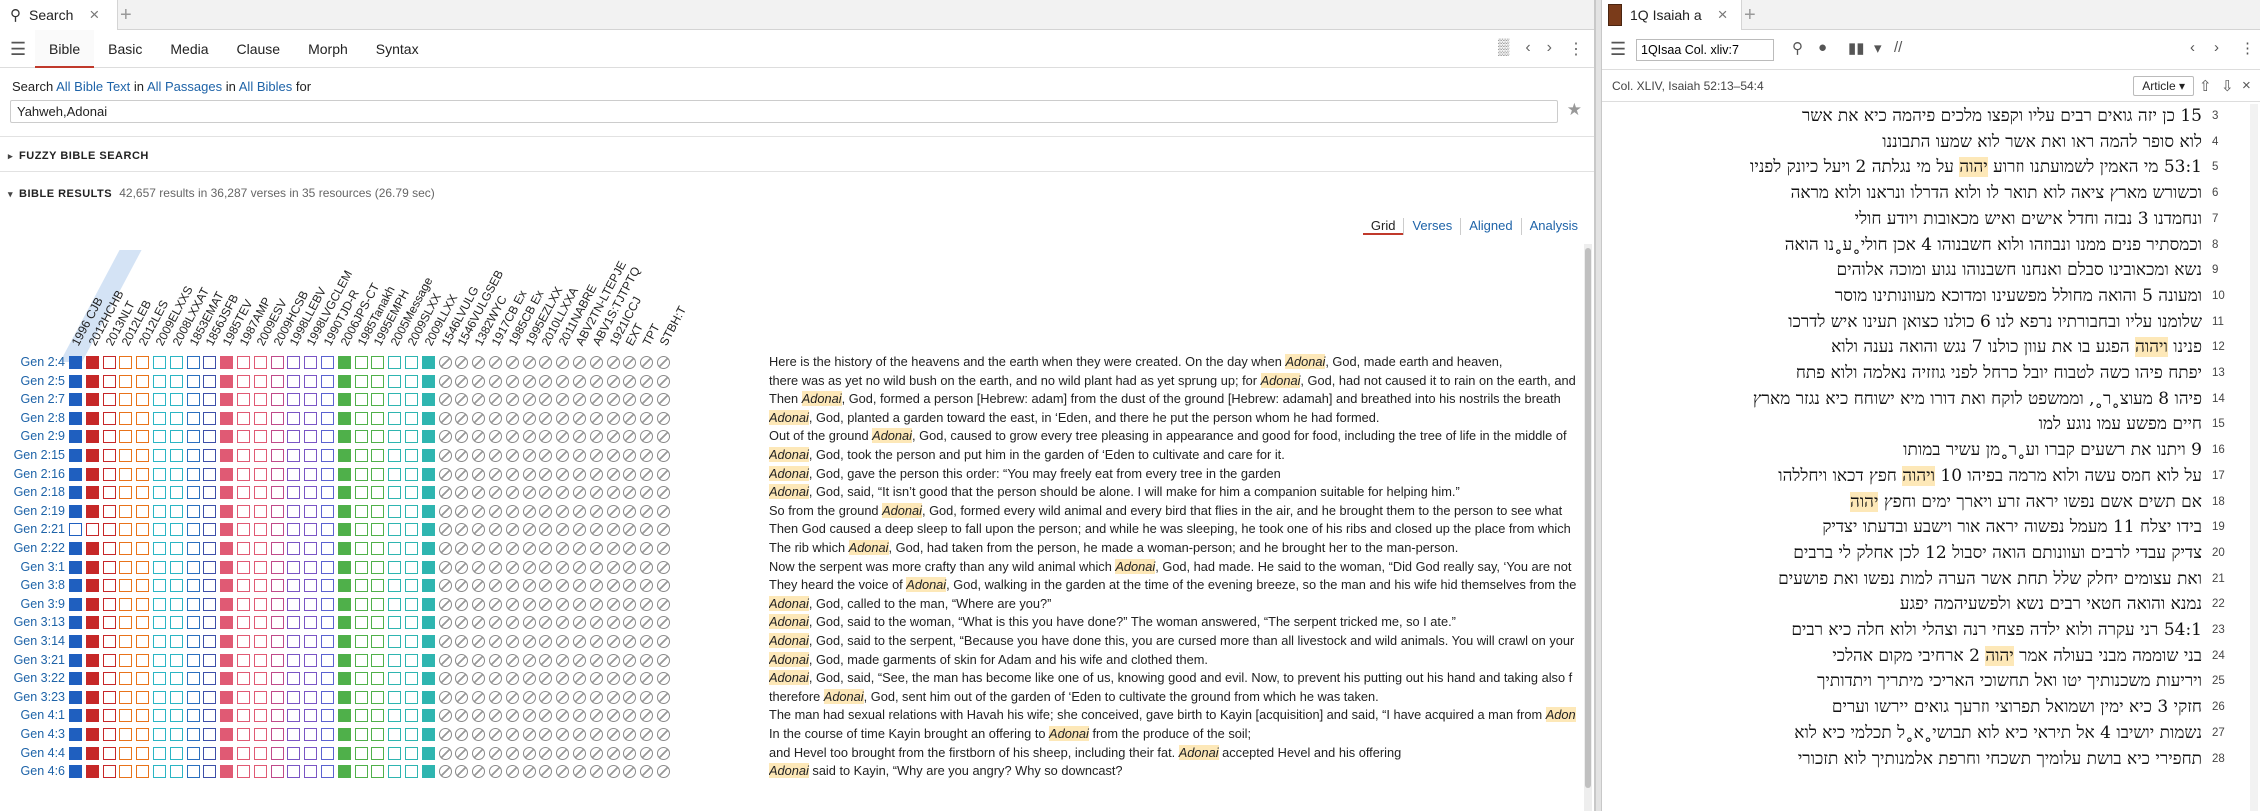  What do you see at coordinates (397, 49) in the screenshot?
I see `tab-syntax: Syntax` at bounding box center [397, 49].